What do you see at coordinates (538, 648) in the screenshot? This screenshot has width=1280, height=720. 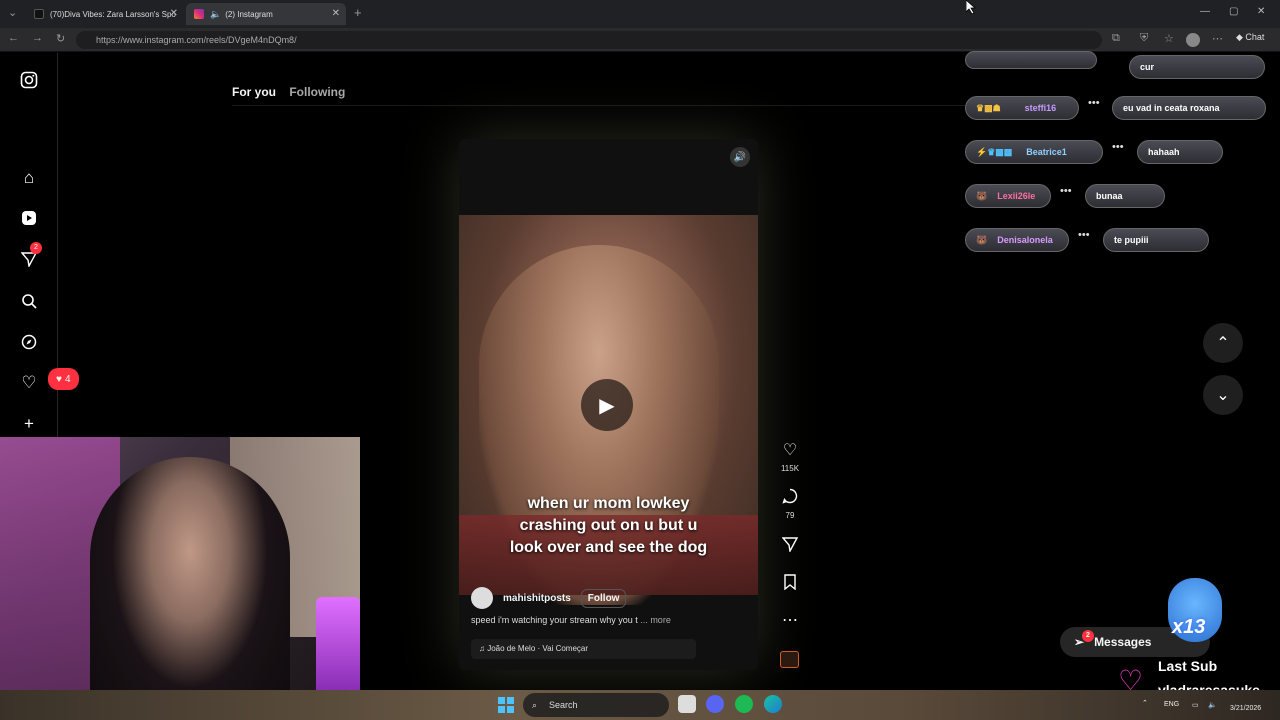 I see `music-title: João de Melo · Vai Começar` at bounding box center [538, 648].